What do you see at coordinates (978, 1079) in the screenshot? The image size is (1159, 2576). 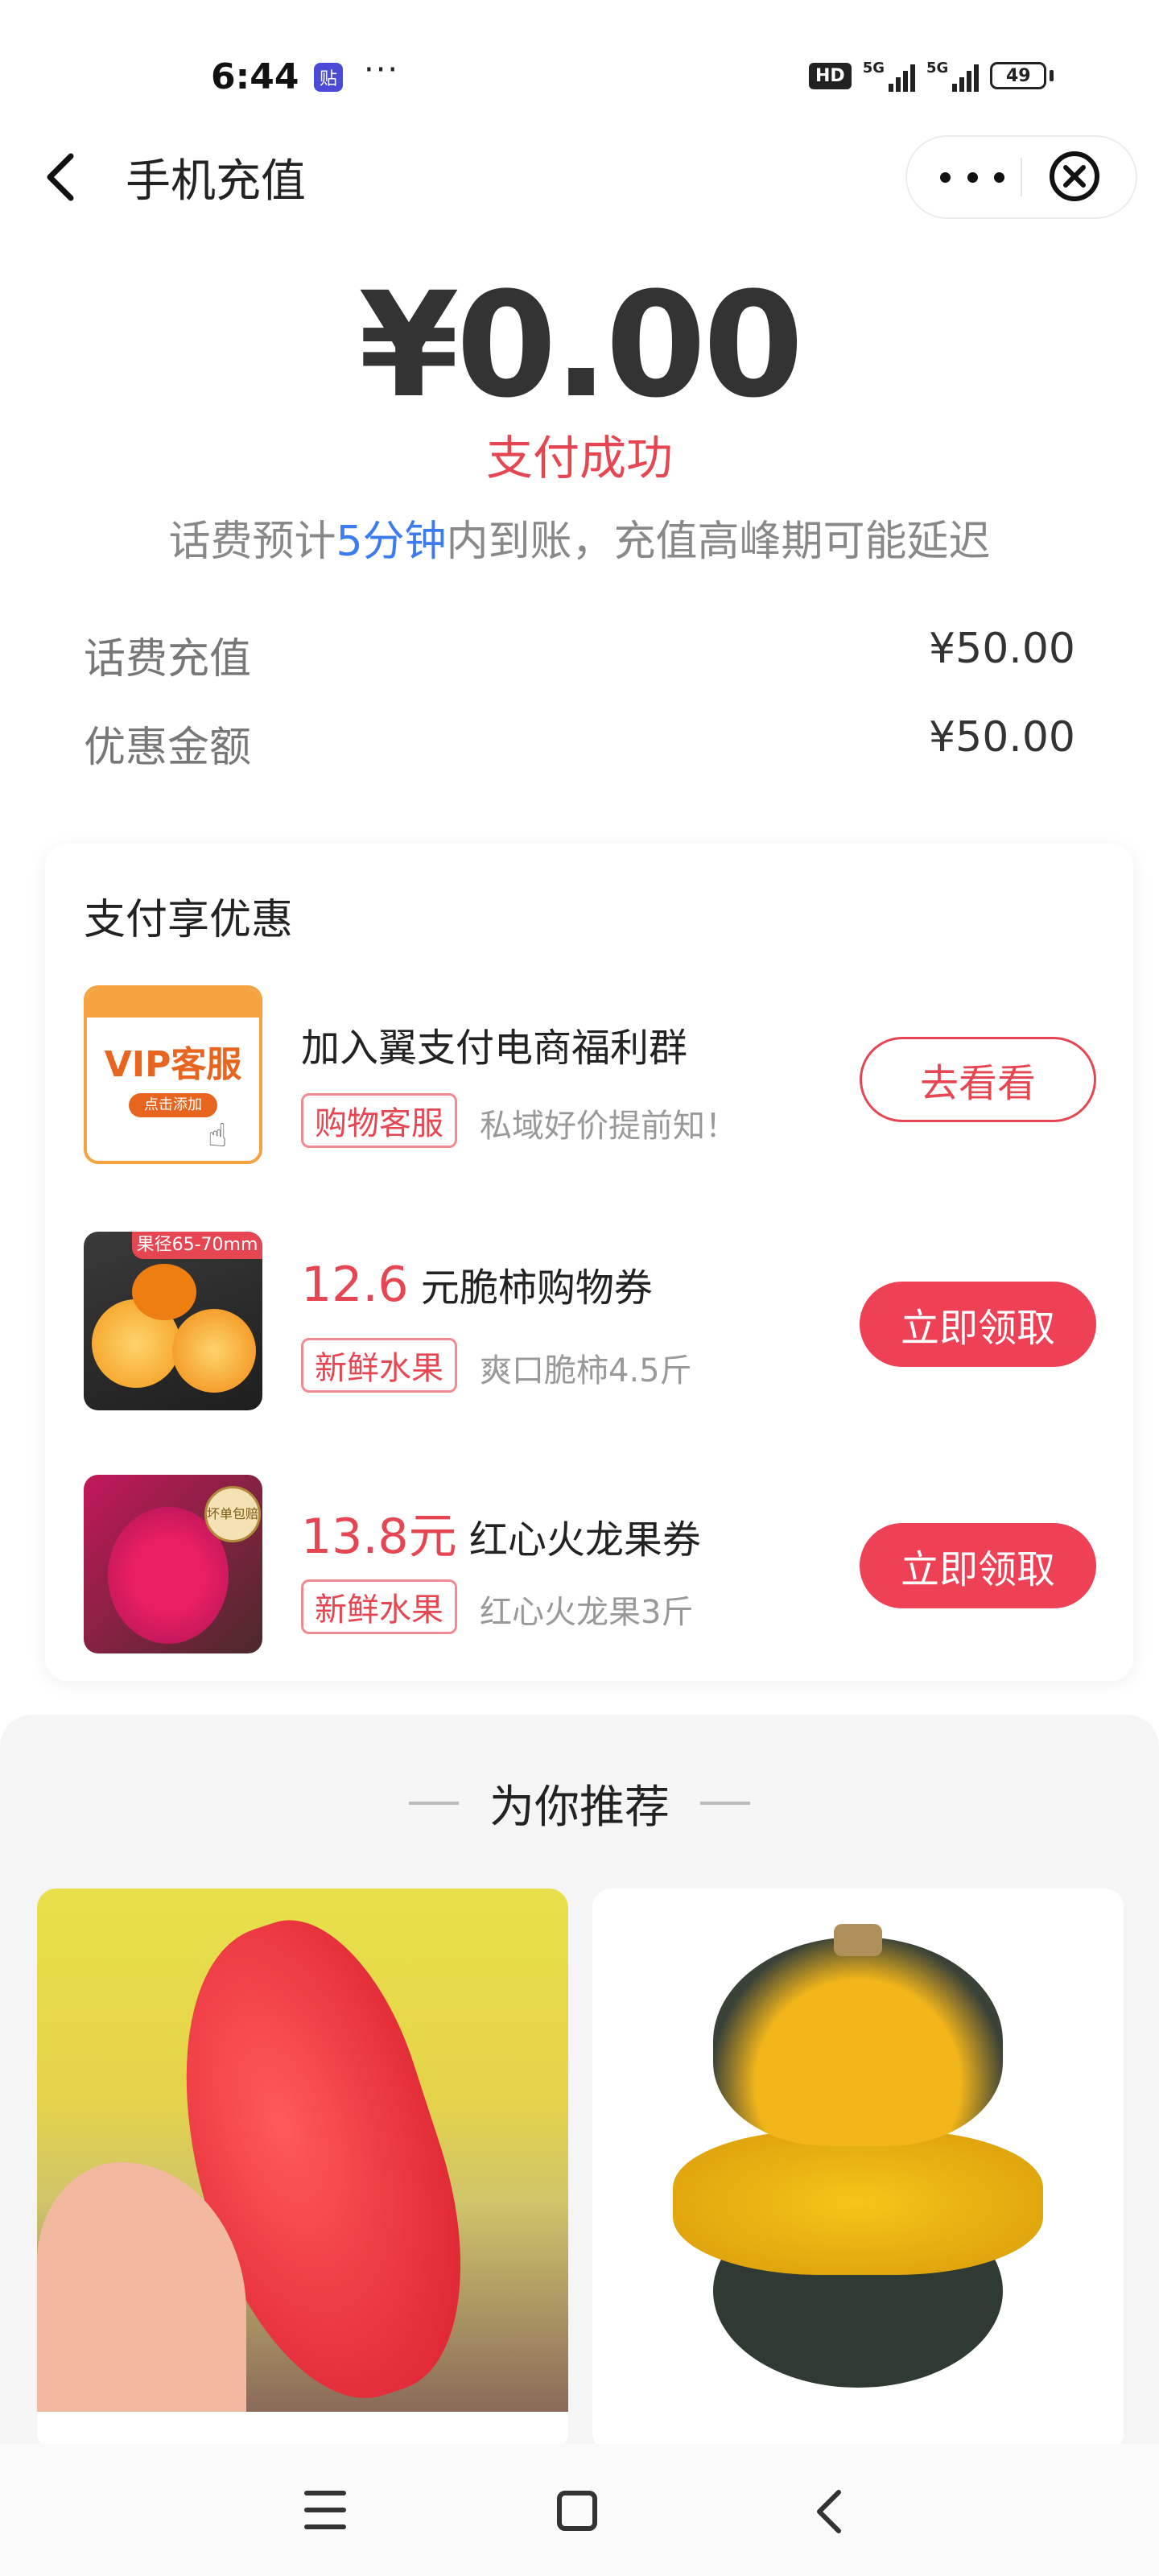 I see `view-button: 去看看` at bounding box center [978, 1079].